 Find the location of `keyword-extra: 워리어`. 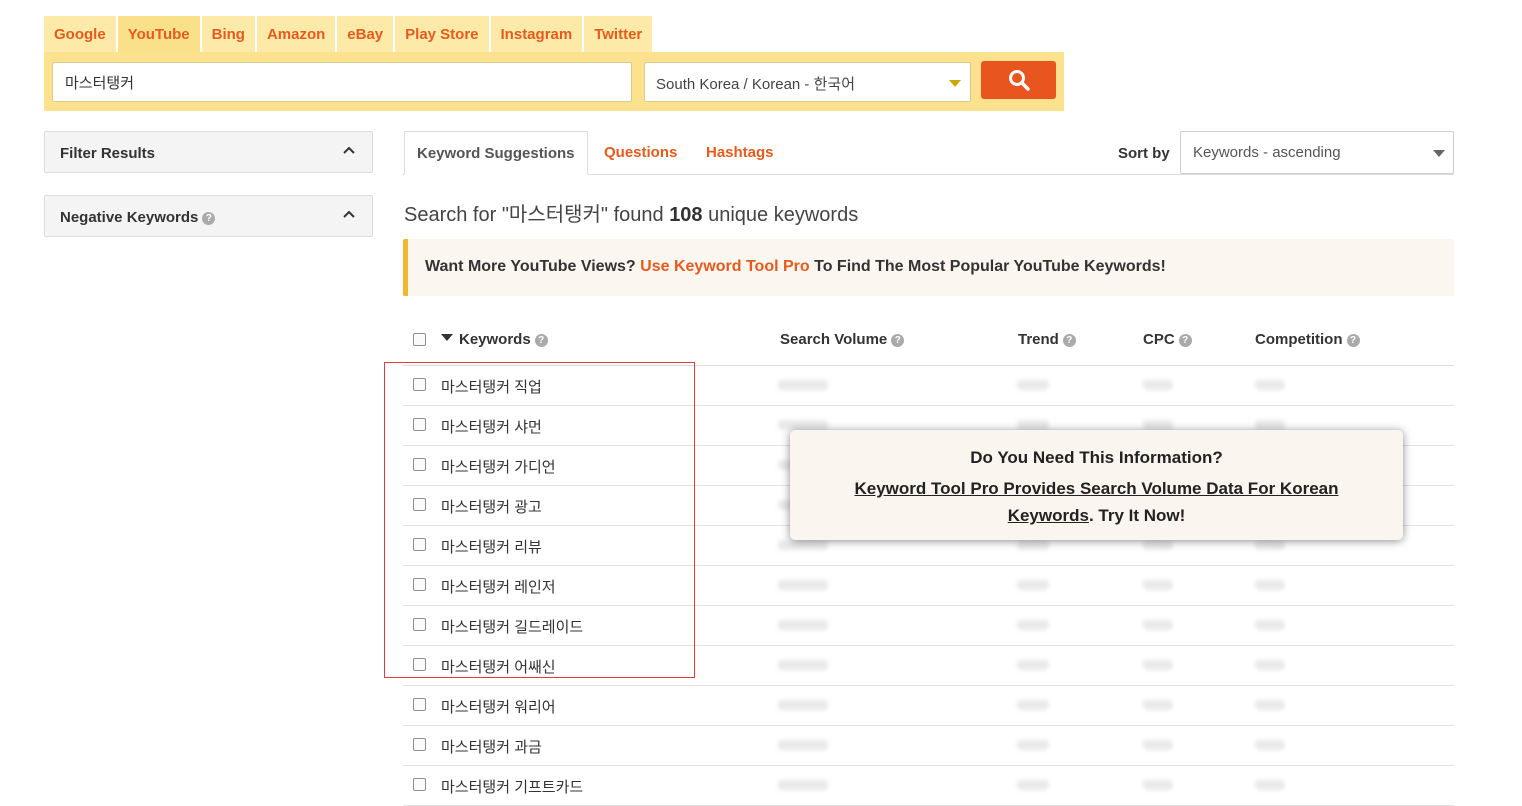

keyword-extra: 워리어 is located at coordinates (535, 707).